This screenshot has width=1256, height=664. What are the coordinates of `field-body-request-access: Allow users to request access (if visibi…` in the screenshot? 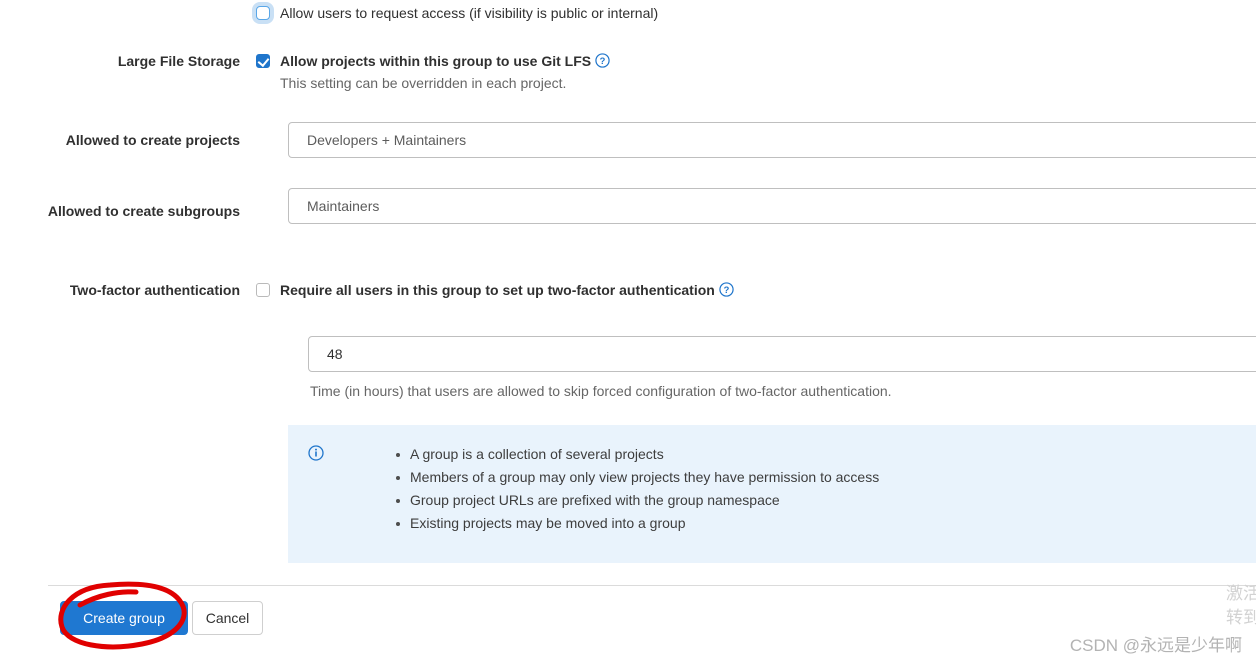 It's located at (756, 13).